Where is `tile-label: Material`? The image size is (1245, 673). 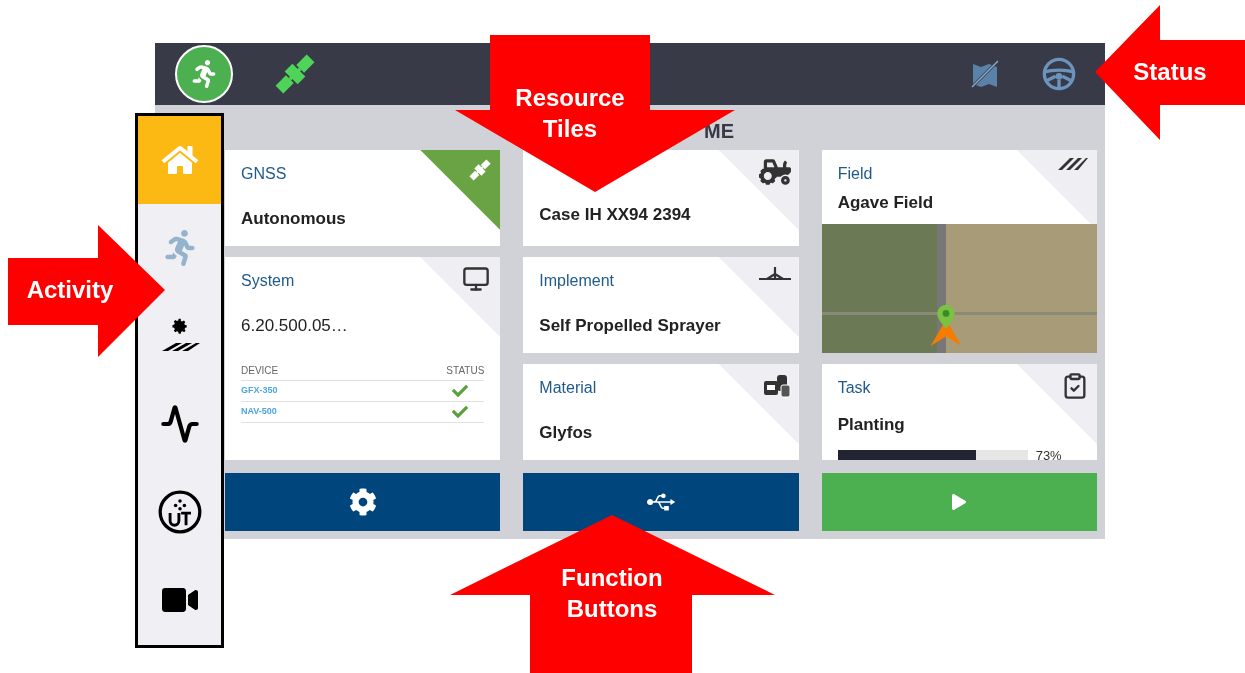
tile-label: Material is located at coordinates (568, 388).